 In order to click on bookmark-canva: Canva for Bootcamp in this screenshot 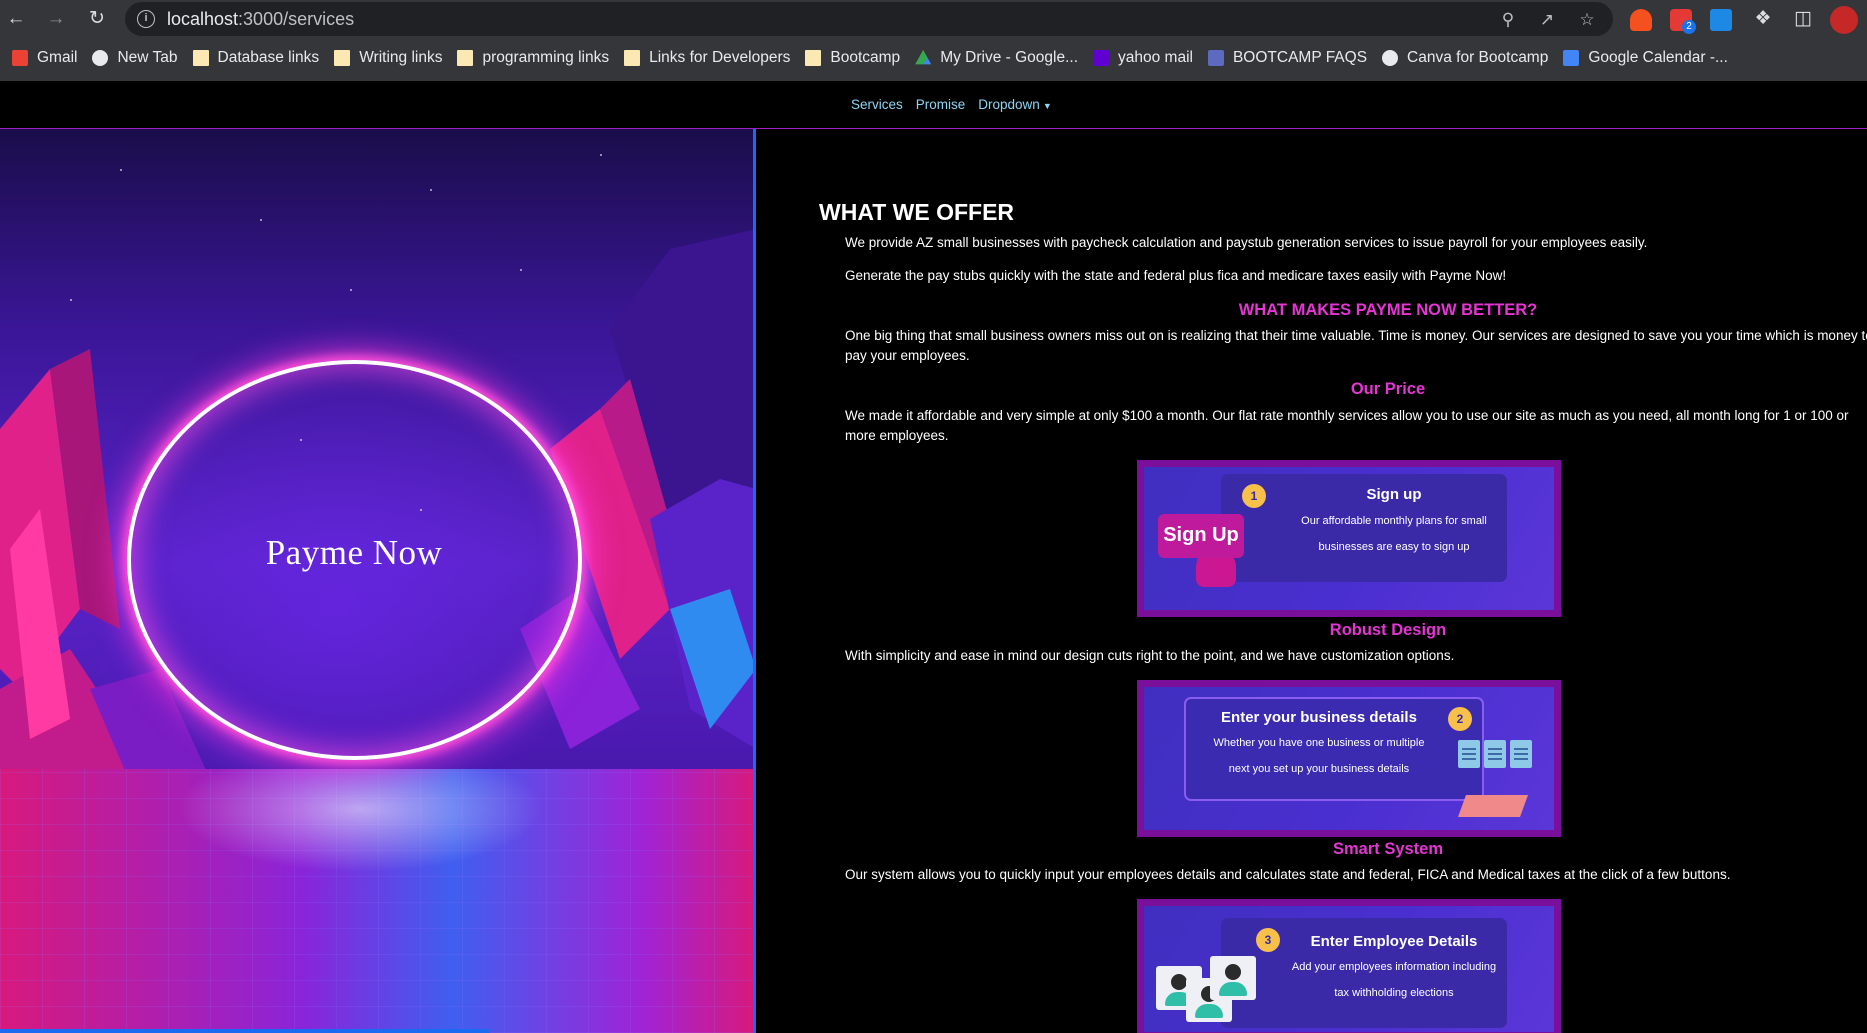, I will do `click(1466, 58)`.